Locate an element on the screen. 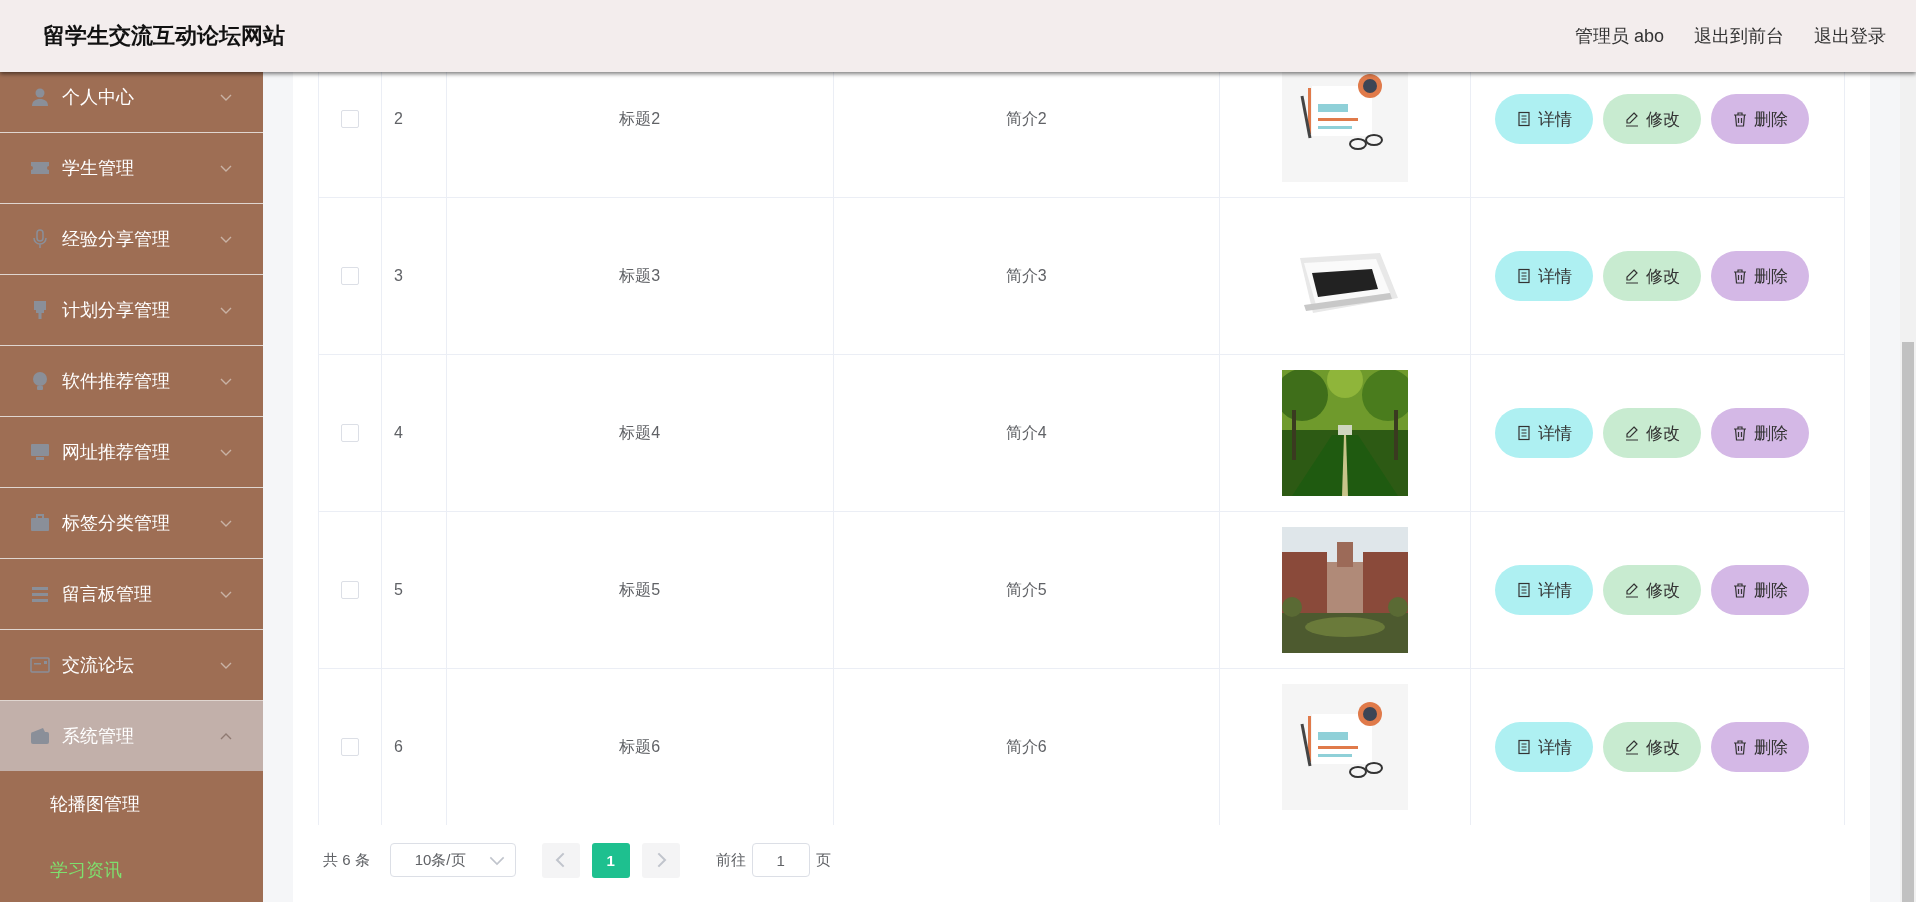  table-cell: 标题2 is located at coordinates (640, 118).